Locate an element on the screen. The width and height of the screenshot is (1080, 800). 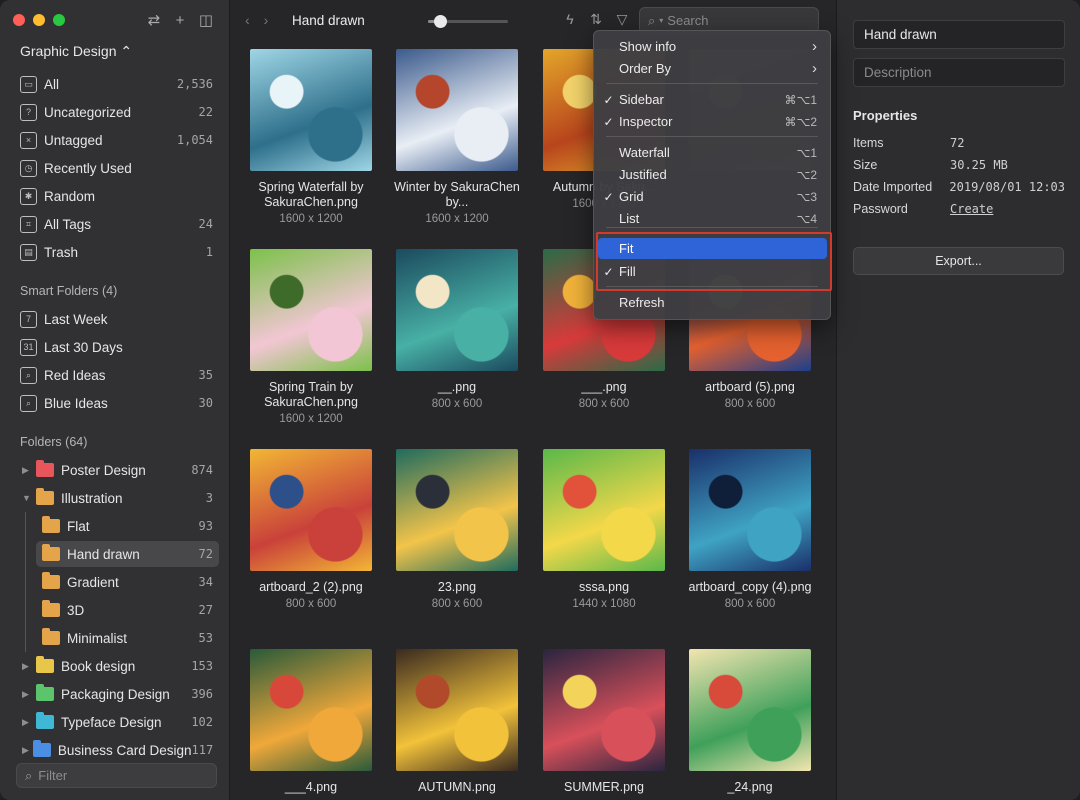
smart-folder-last-week: 7 Last Week is located at coordinates (115, 319).